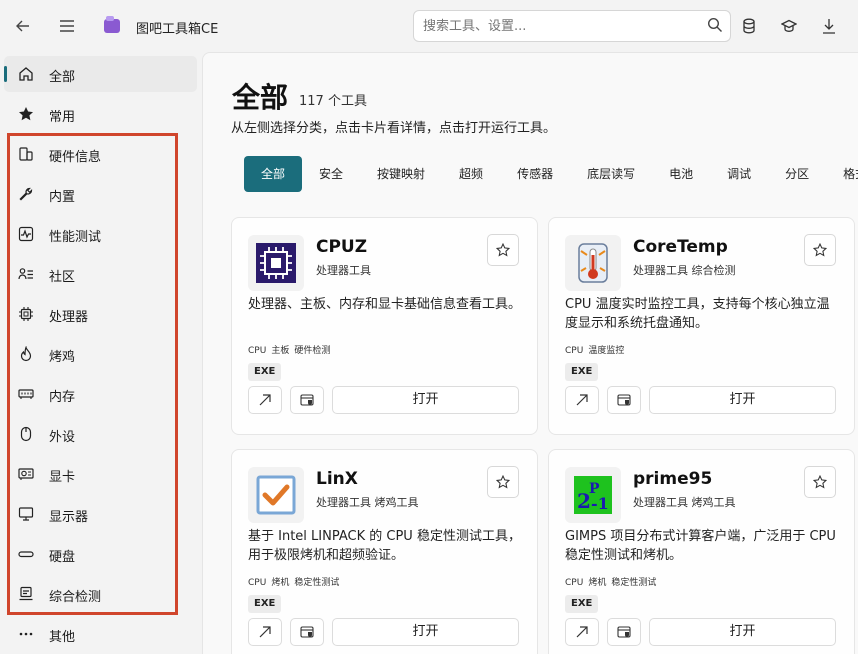 This screenshot has width=858, height=654. I want to click on tag: 硬件检测, so click(312, 351).